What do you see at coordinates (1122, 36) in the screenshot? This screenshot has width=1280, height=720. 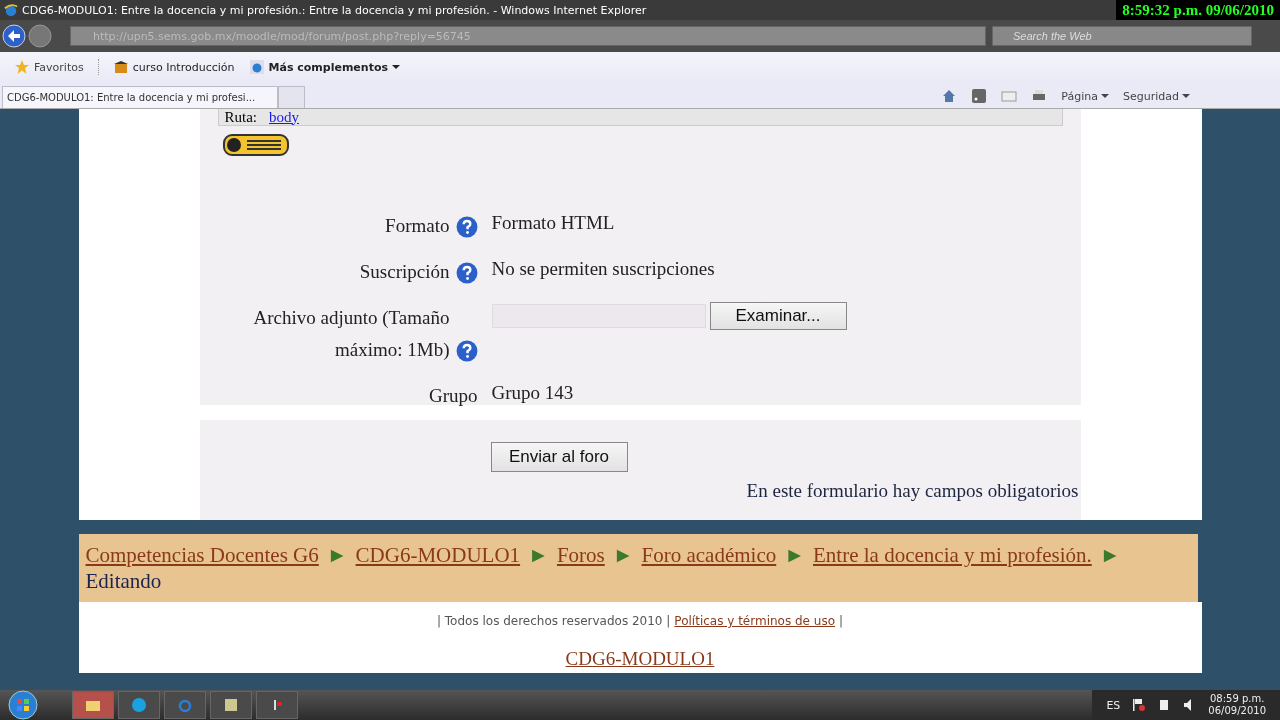 I see `search-field: Search the Web` at bounding box center [1122, 36].